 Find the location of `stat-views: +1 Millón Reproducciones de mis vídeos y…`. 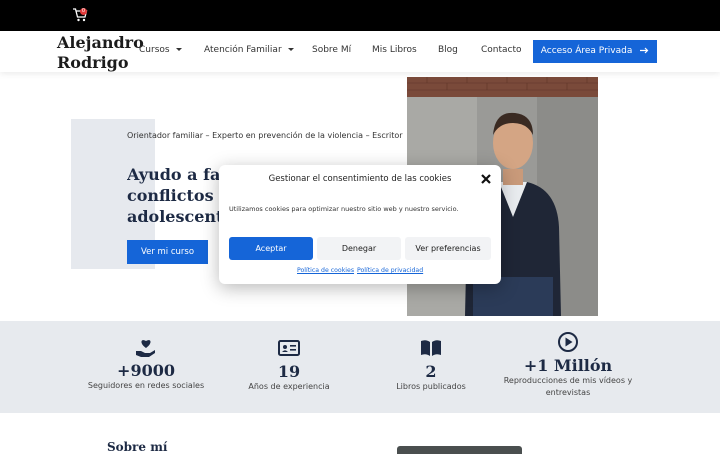

stat-views: +1 Millón Reproducciones de mis vídeos y… is located at coordinates (568, 360).